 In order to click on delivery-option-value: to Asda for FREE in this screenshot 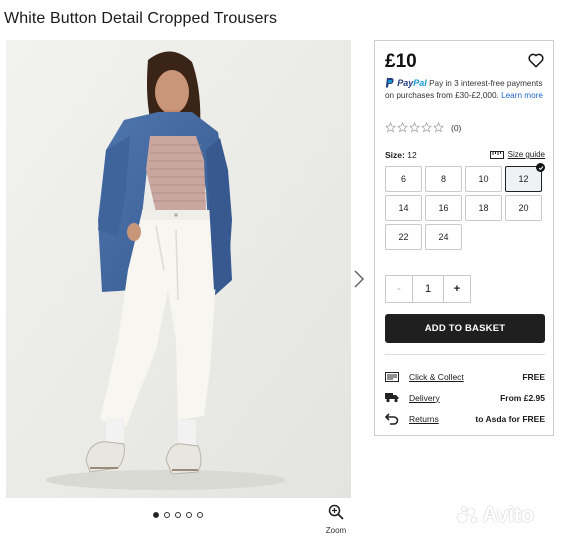, I will do `click(510, 418)`.